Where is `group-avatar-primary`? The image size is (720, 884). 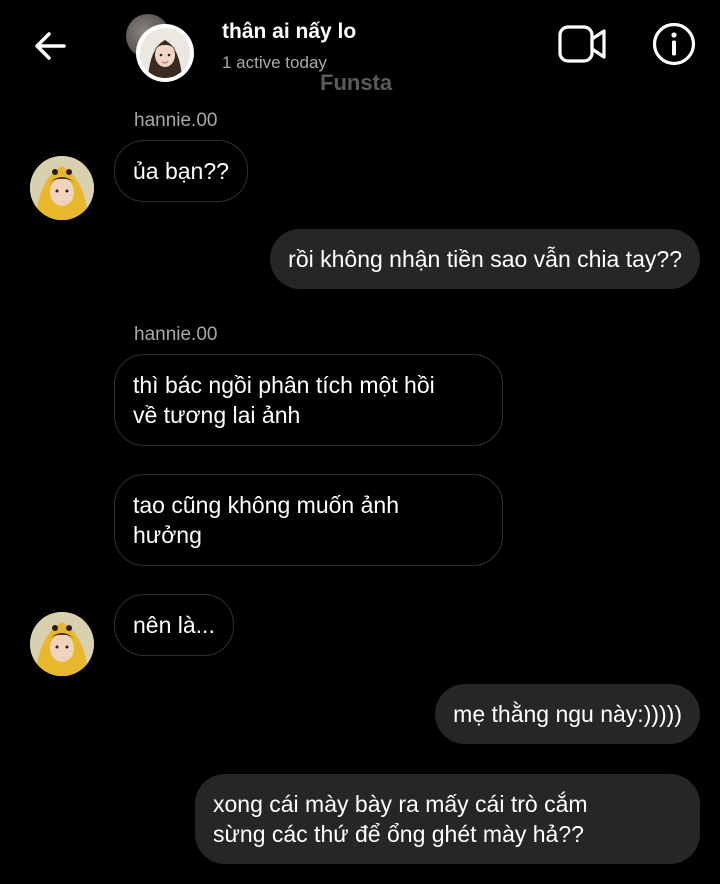 group-avatar-primary is located at coordinates (165, 53).